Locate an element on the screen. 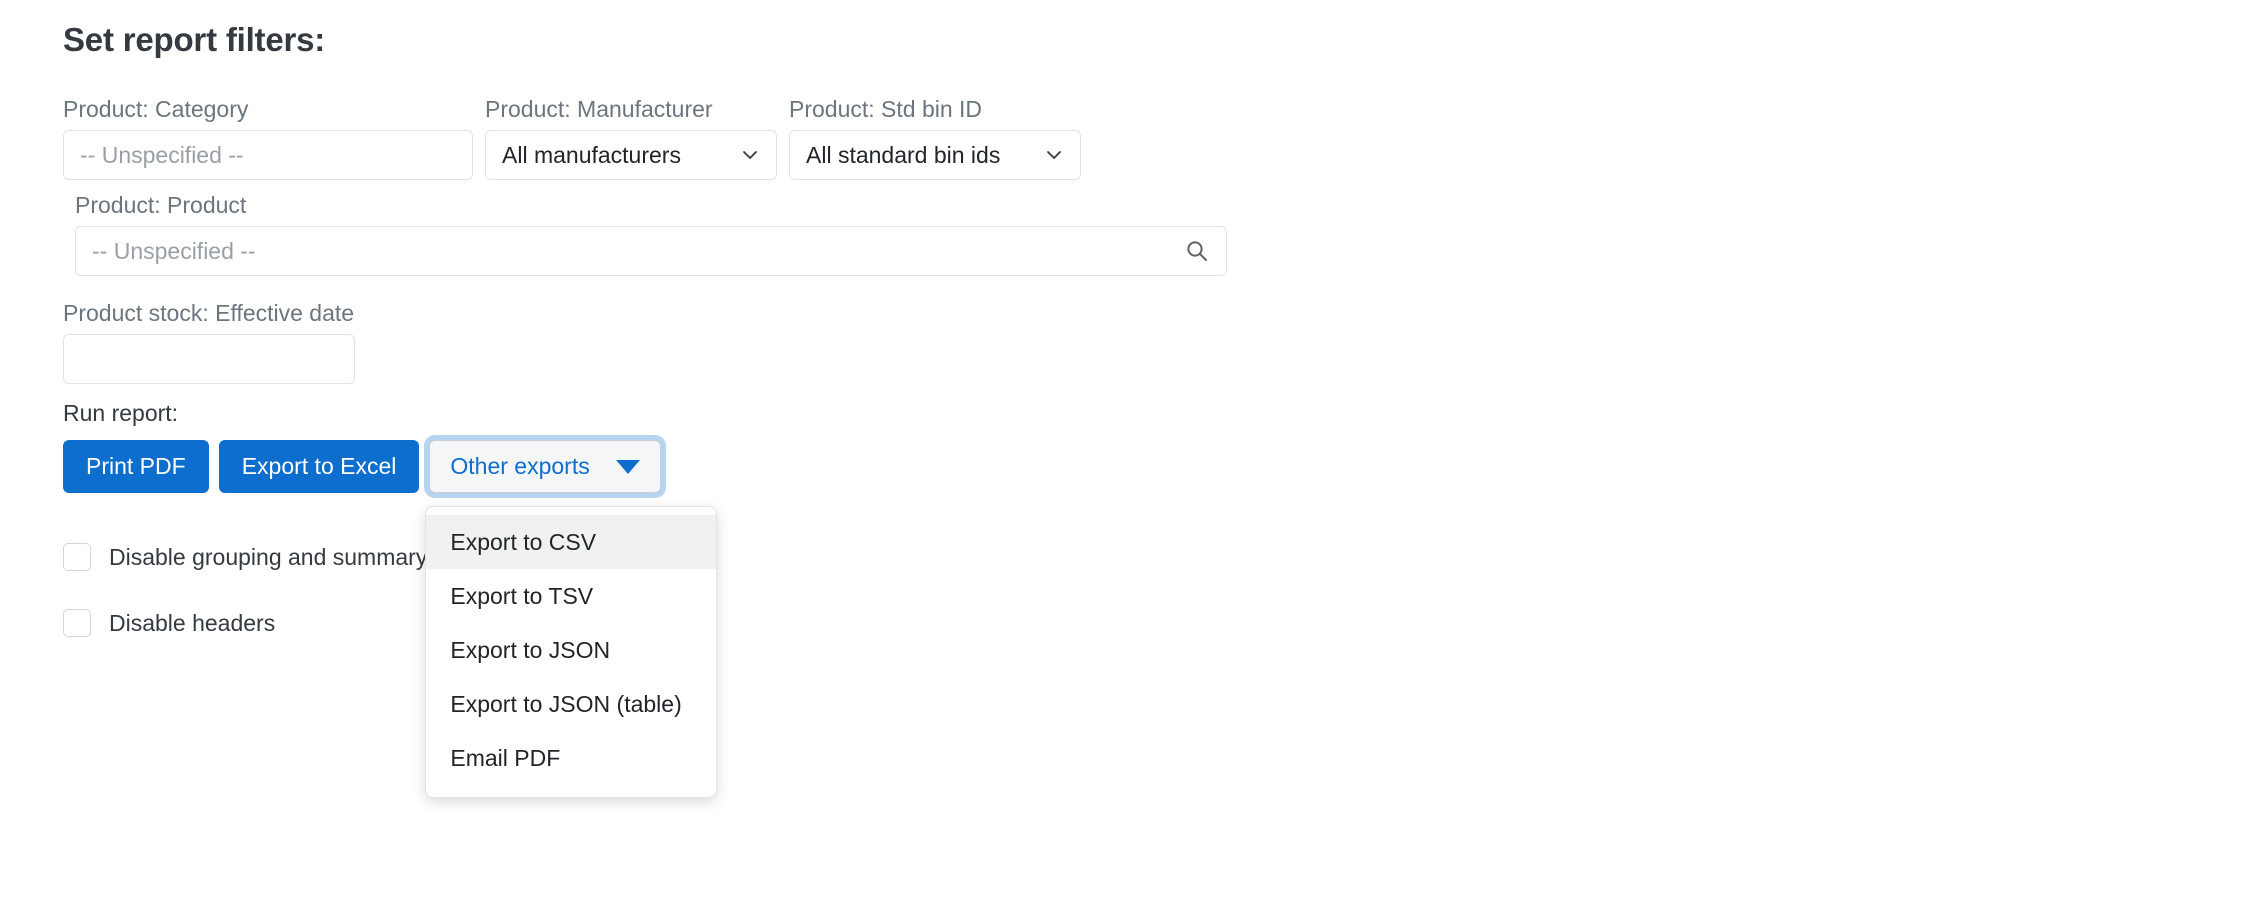 The width and height of the screenshot is (2254, 910). menu-item-export-json: Export to JSON is located at coordinates (571, 650).